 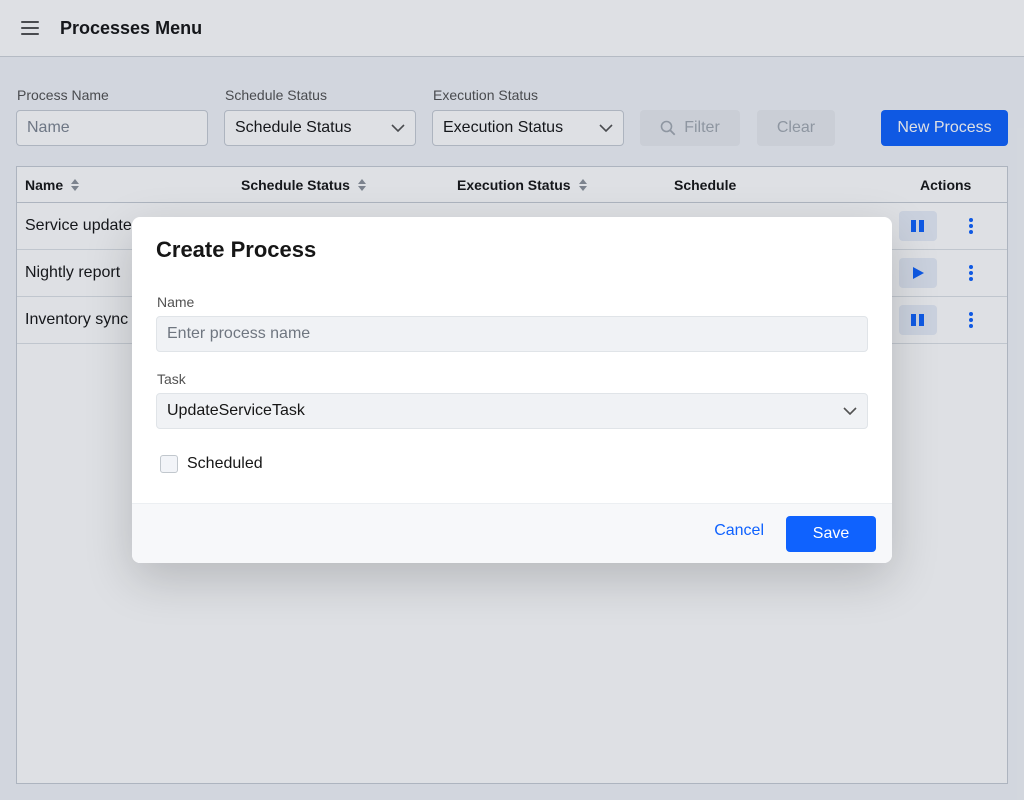 I want to click on dialog-footer: Cancel Save, so click(x=512, y=533).